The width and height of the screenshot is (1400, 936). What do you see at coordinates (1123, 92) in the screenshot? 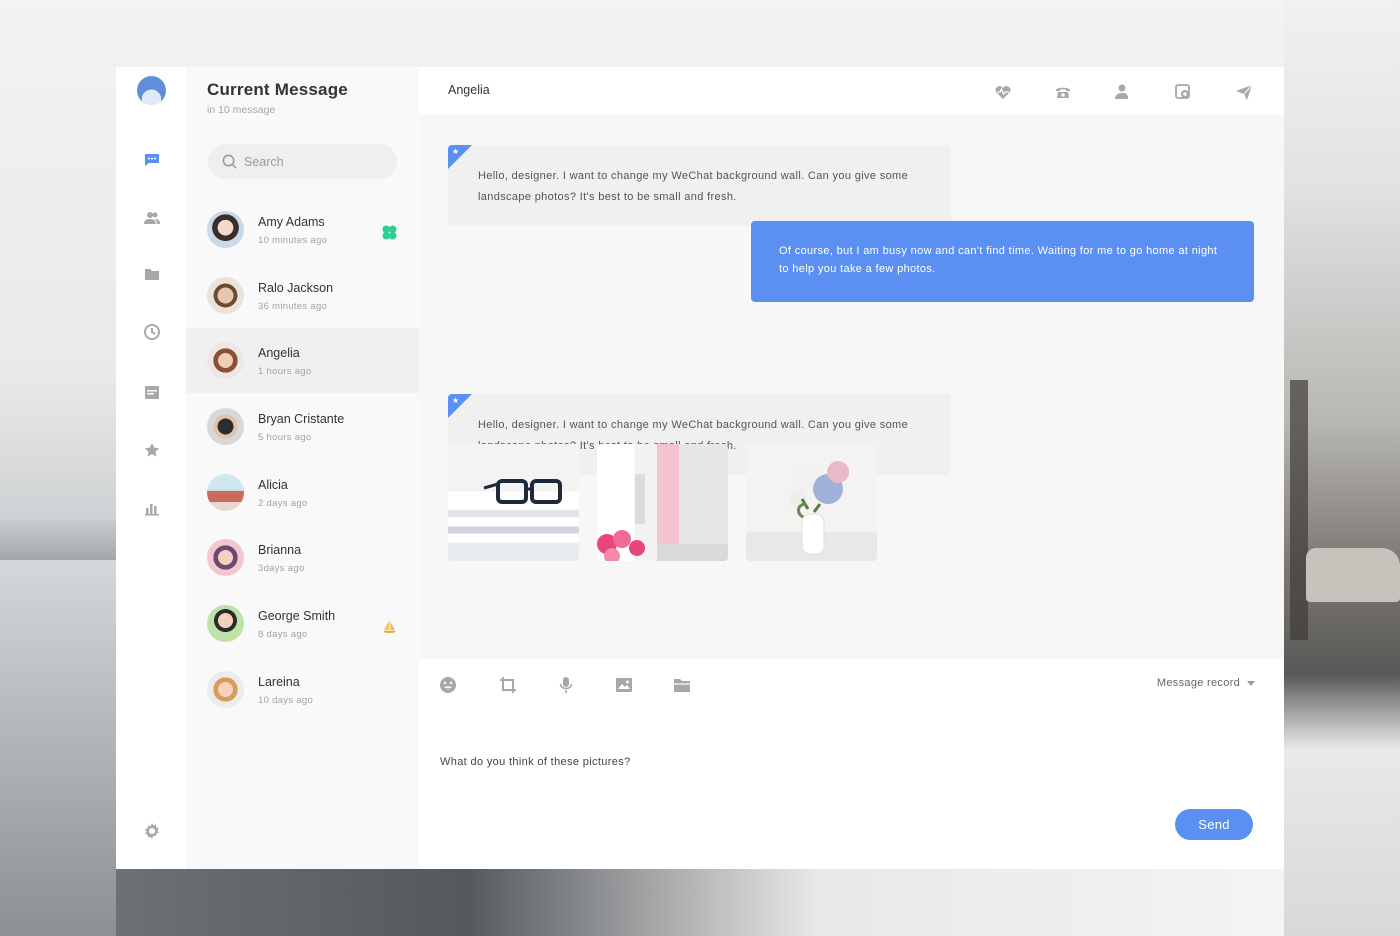
I see `add-contact-icon` at bounding box center [1123, 92].